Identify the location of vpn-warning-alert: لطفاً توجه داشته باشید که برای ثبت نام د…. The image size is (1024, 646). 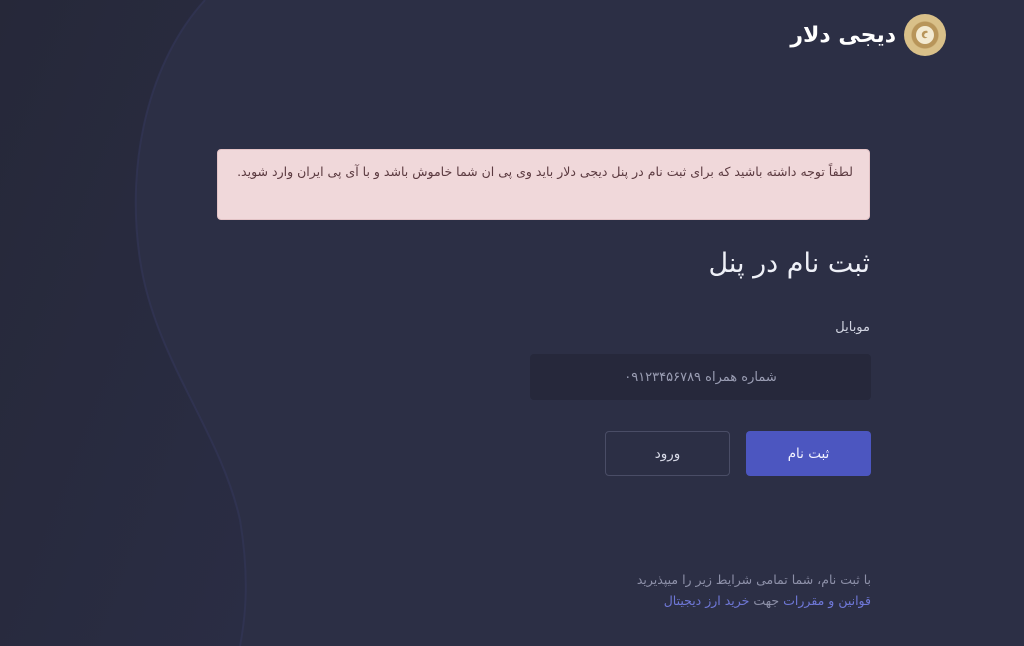
(543, 184).